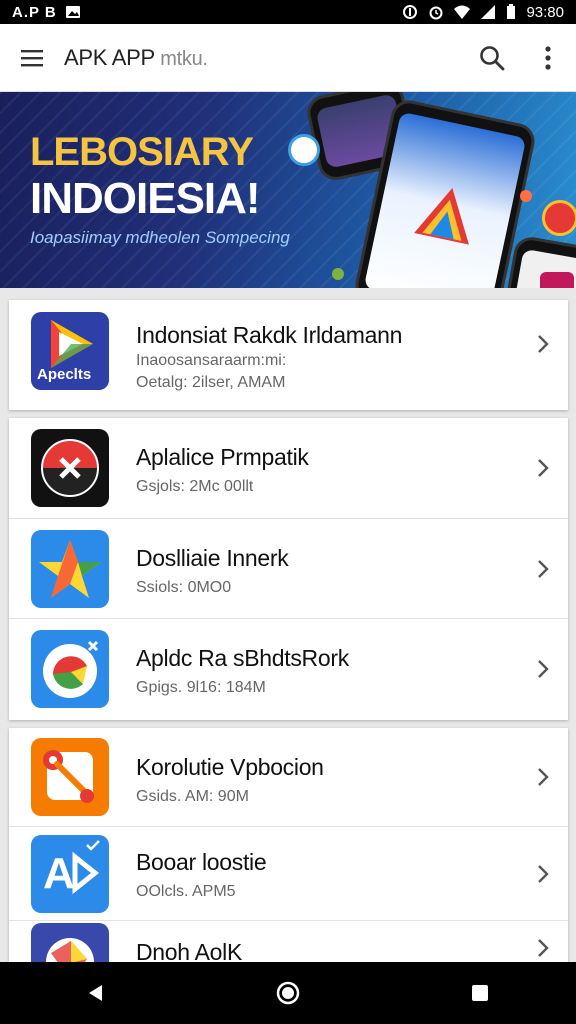 The image size is (576, 1024). I want to click on app-detail-1: Gsjols: 2Mc 00llt, so click(195, 486).